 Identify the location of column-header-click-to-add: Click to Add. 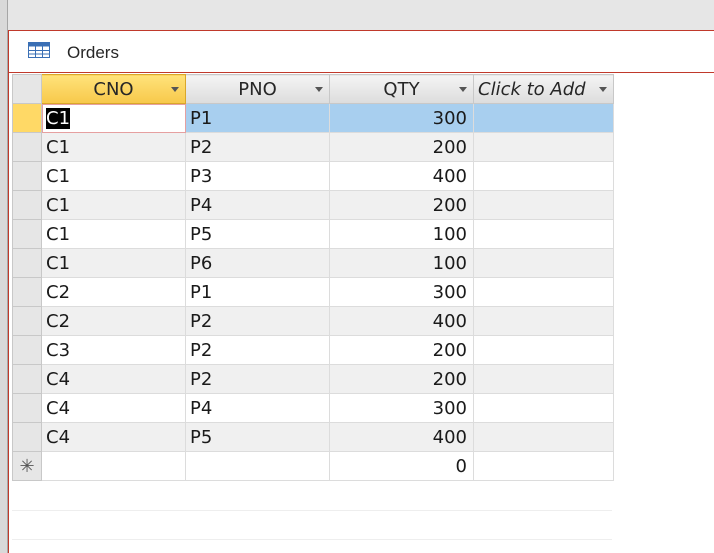
(543, 89).